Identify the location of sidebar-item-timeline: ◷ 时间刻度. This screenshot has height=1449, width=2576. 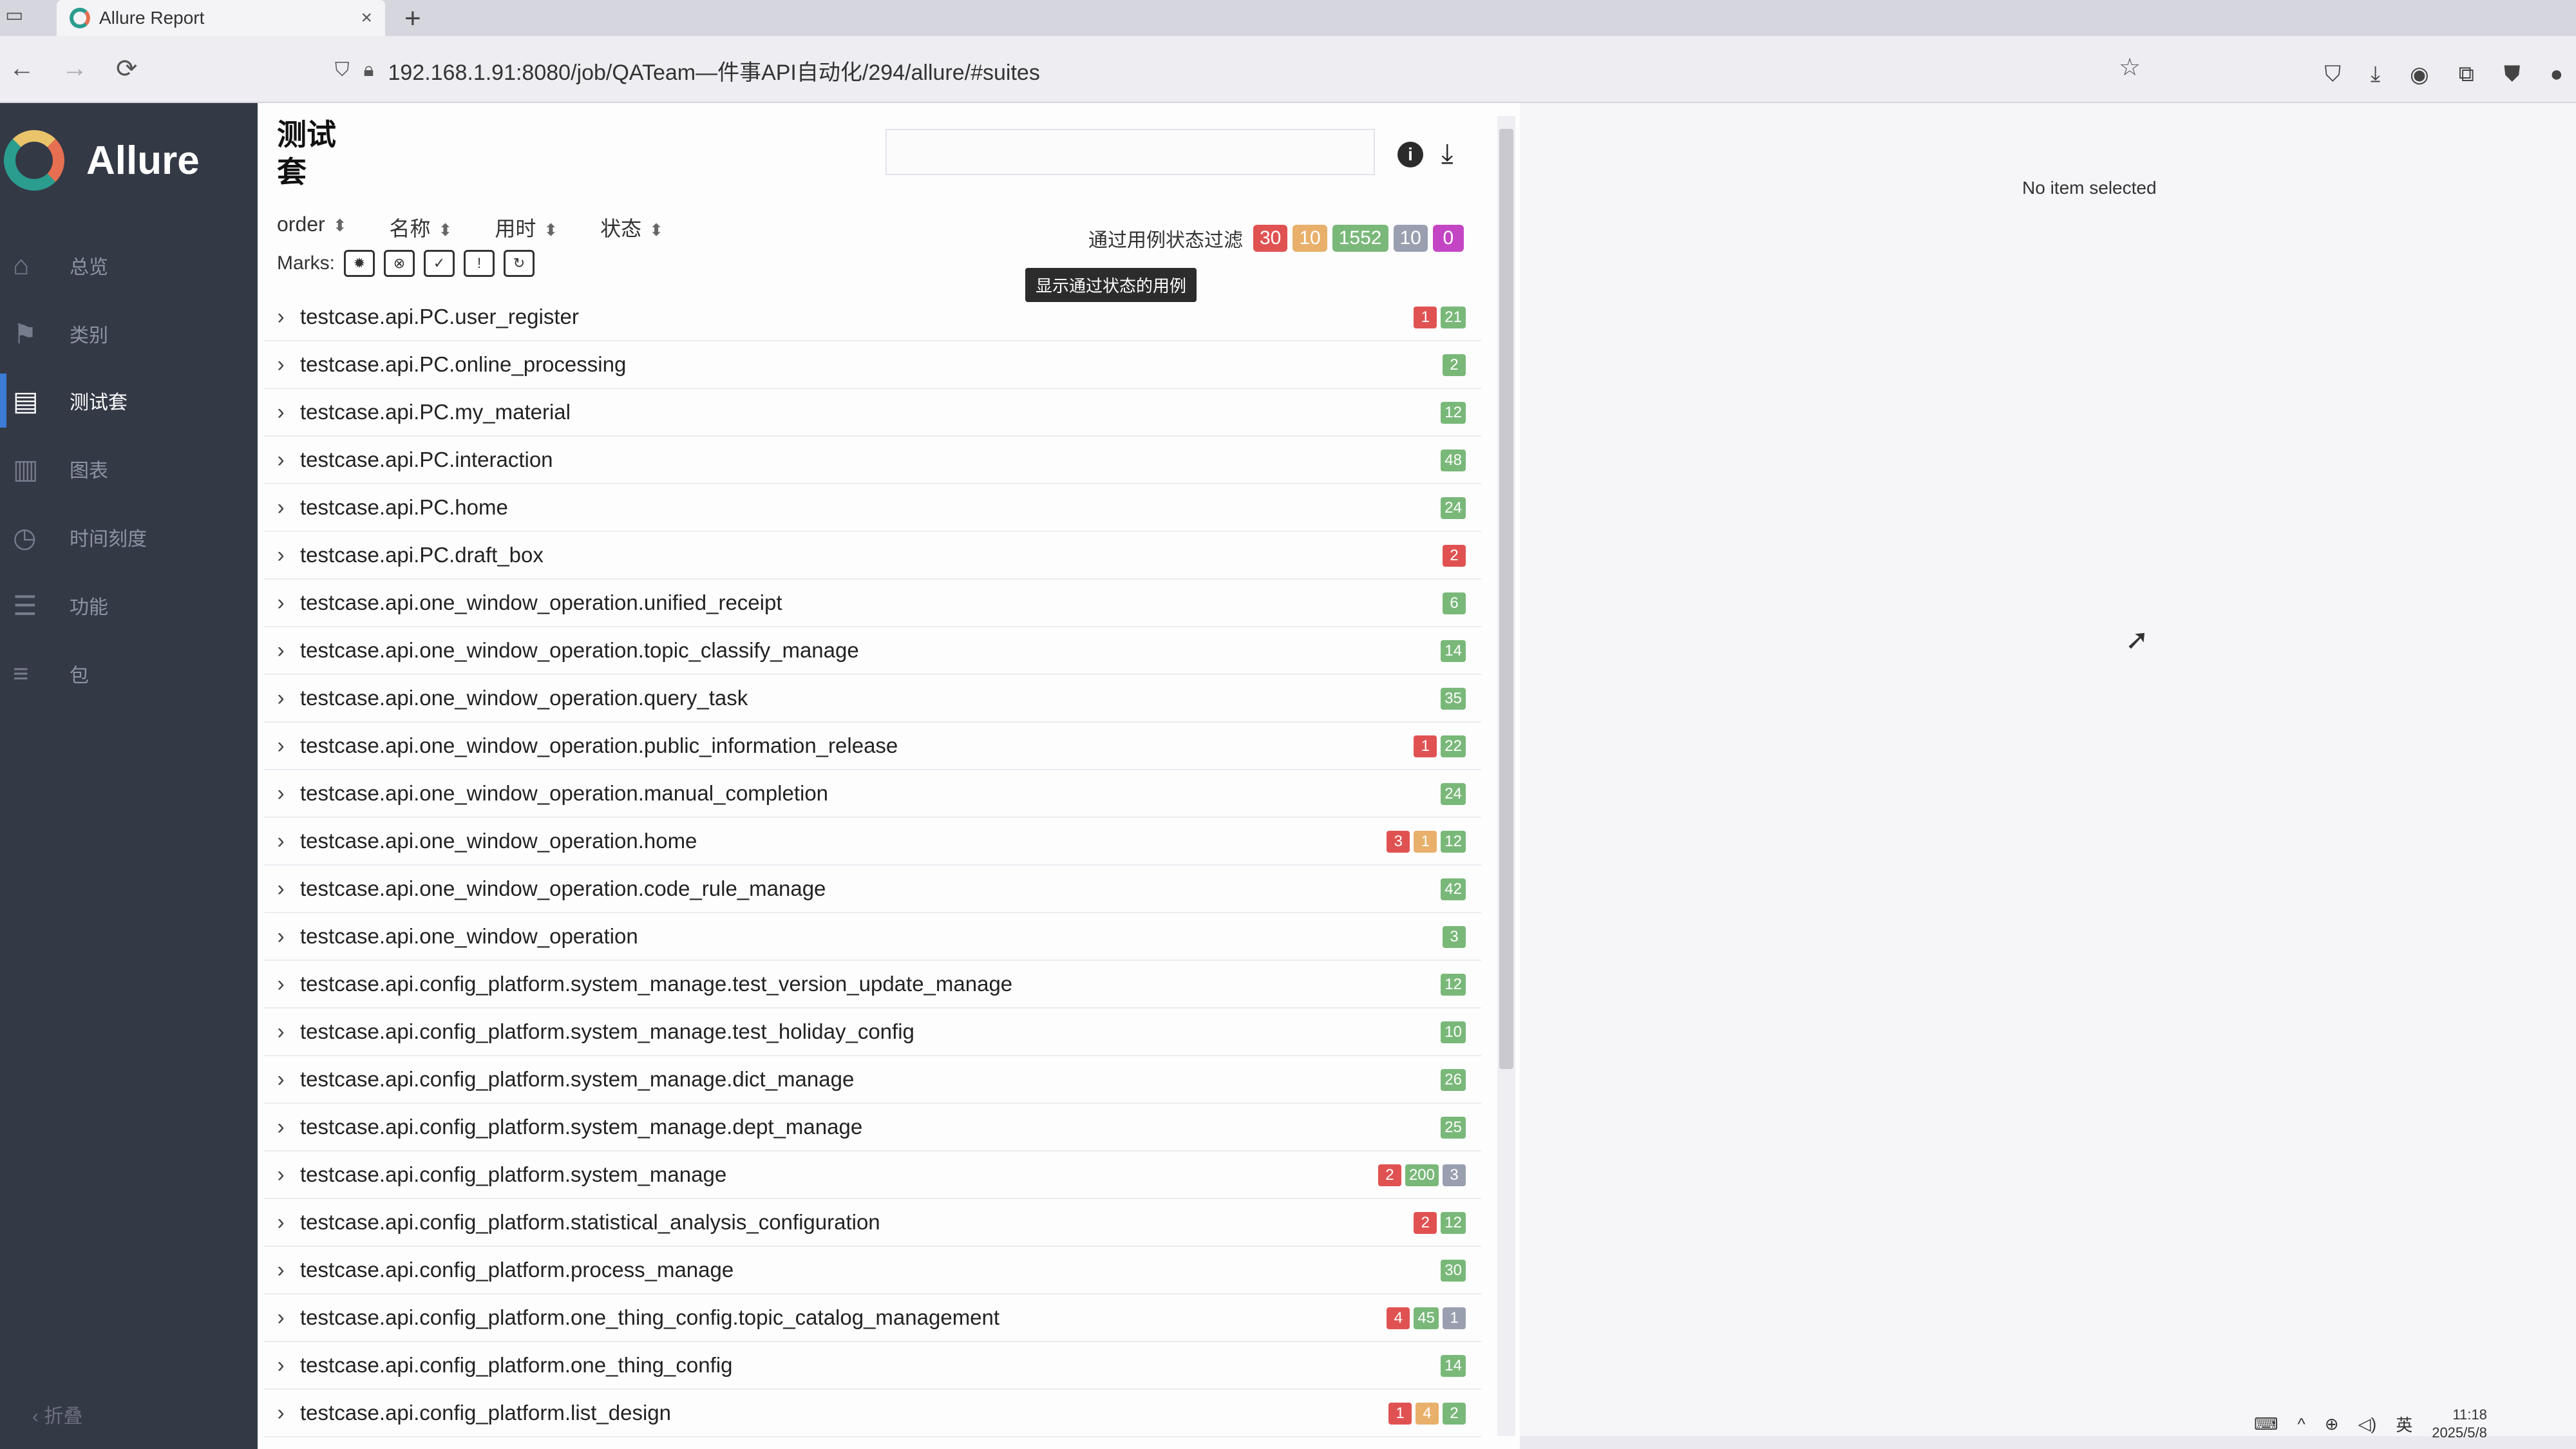
(129, 537).